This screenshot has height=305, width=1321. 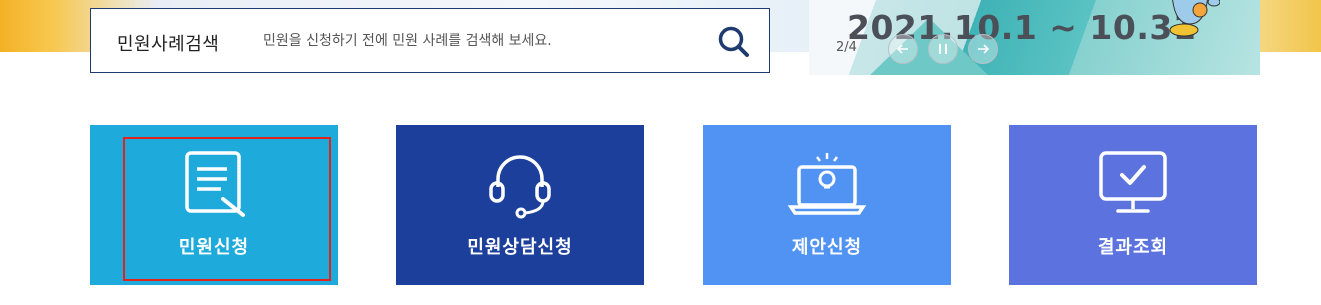 I want to click on prev-slide-button, so click(x=903, y=49).